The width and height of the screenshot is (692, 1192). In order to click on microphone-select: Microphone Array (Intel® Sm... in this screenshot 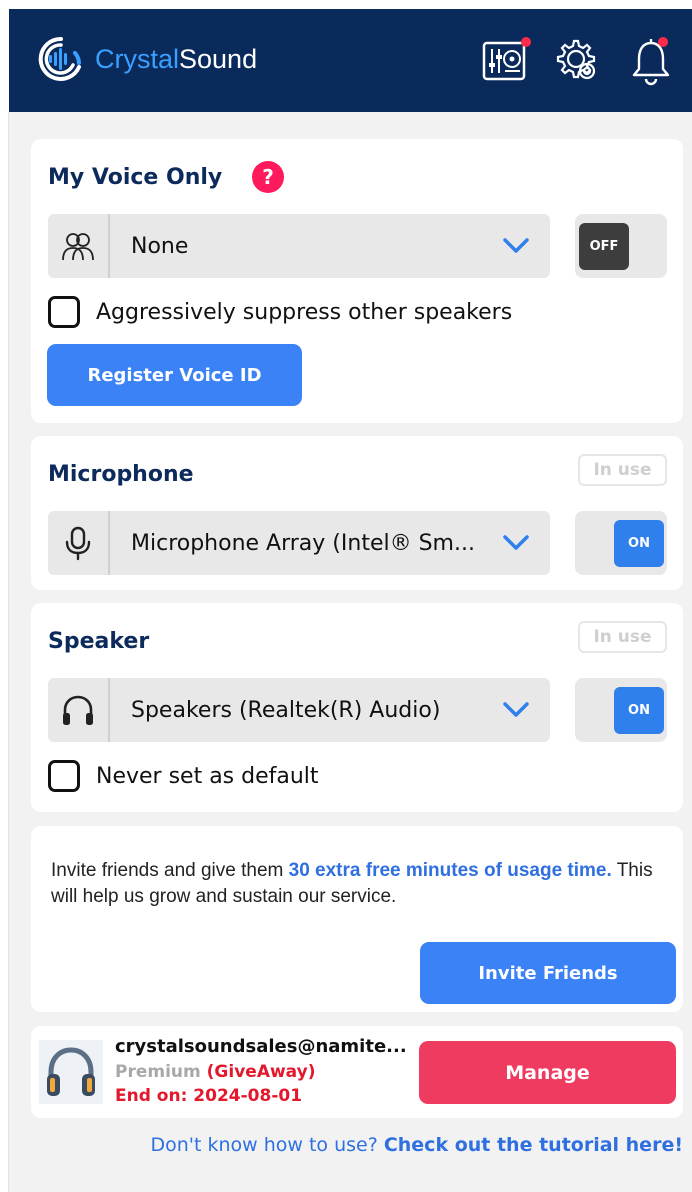, I will do `click(299, 543)`.